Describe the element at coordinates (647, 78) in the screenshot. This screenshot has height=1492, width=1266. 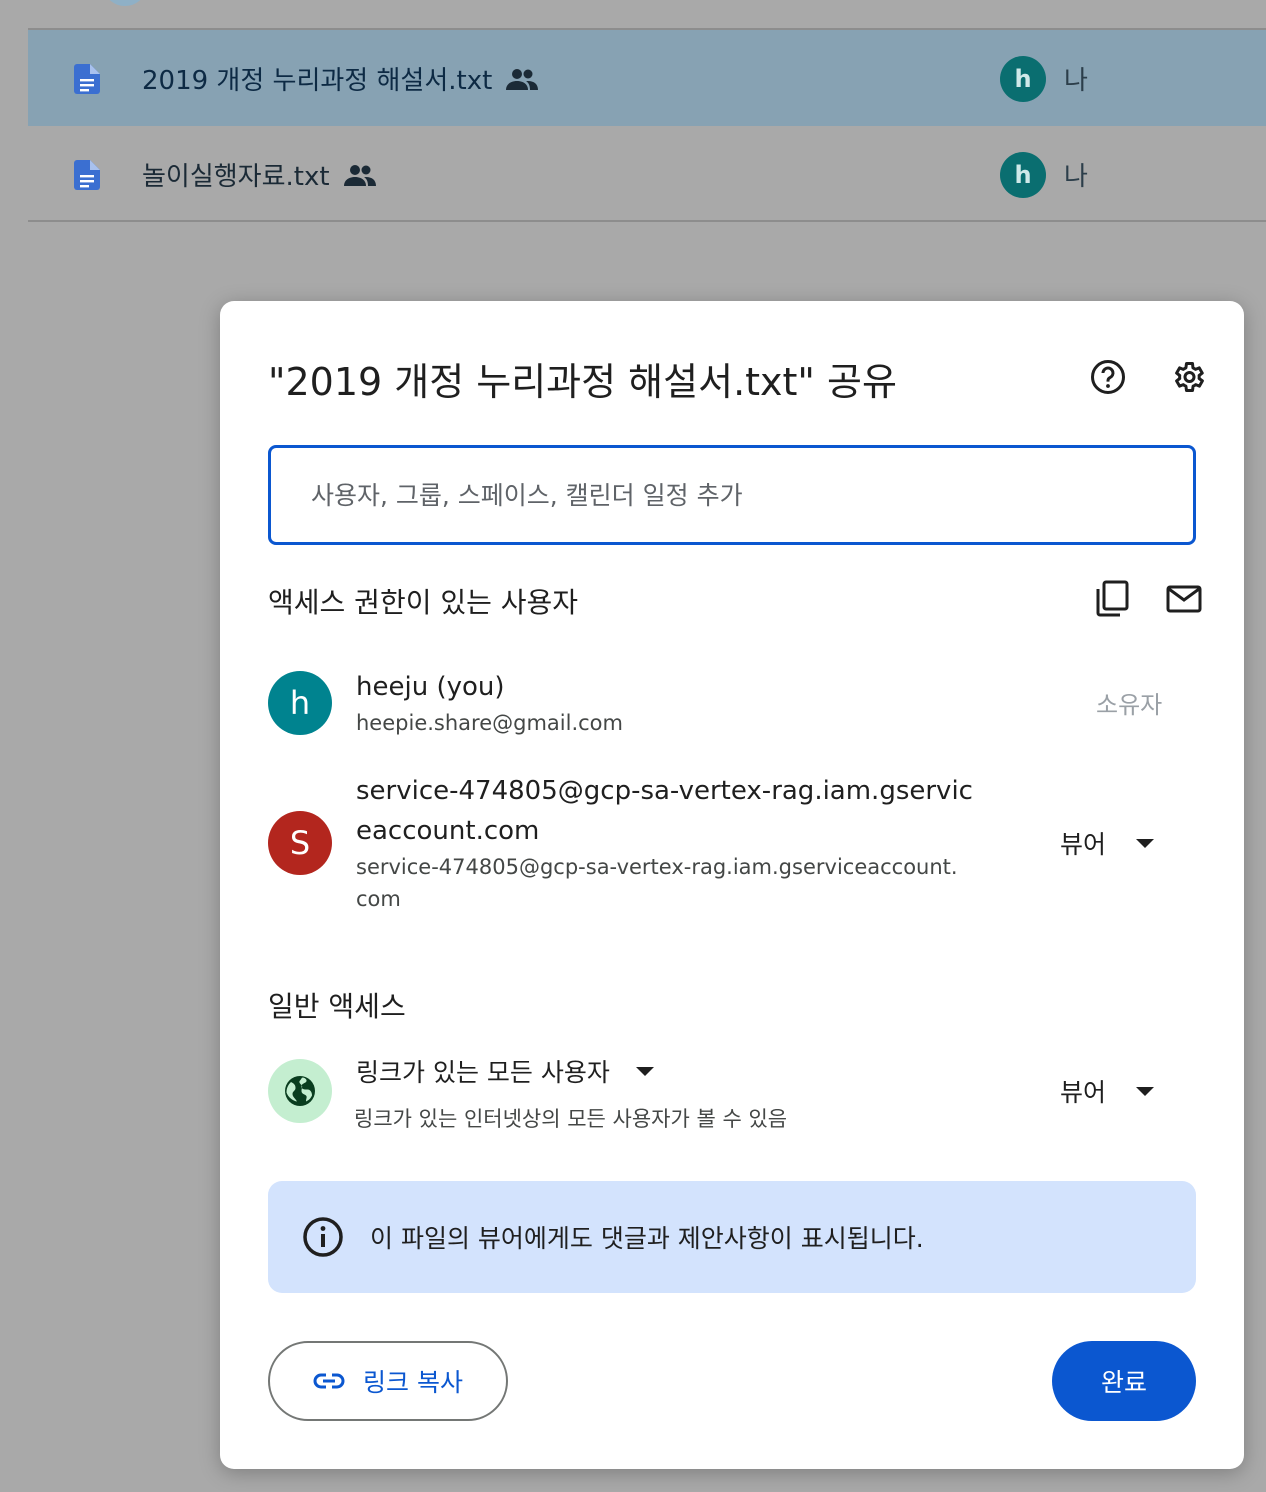
I see `file-row: 2019 개정 누리과정 해설서.txt h 나` at that location.